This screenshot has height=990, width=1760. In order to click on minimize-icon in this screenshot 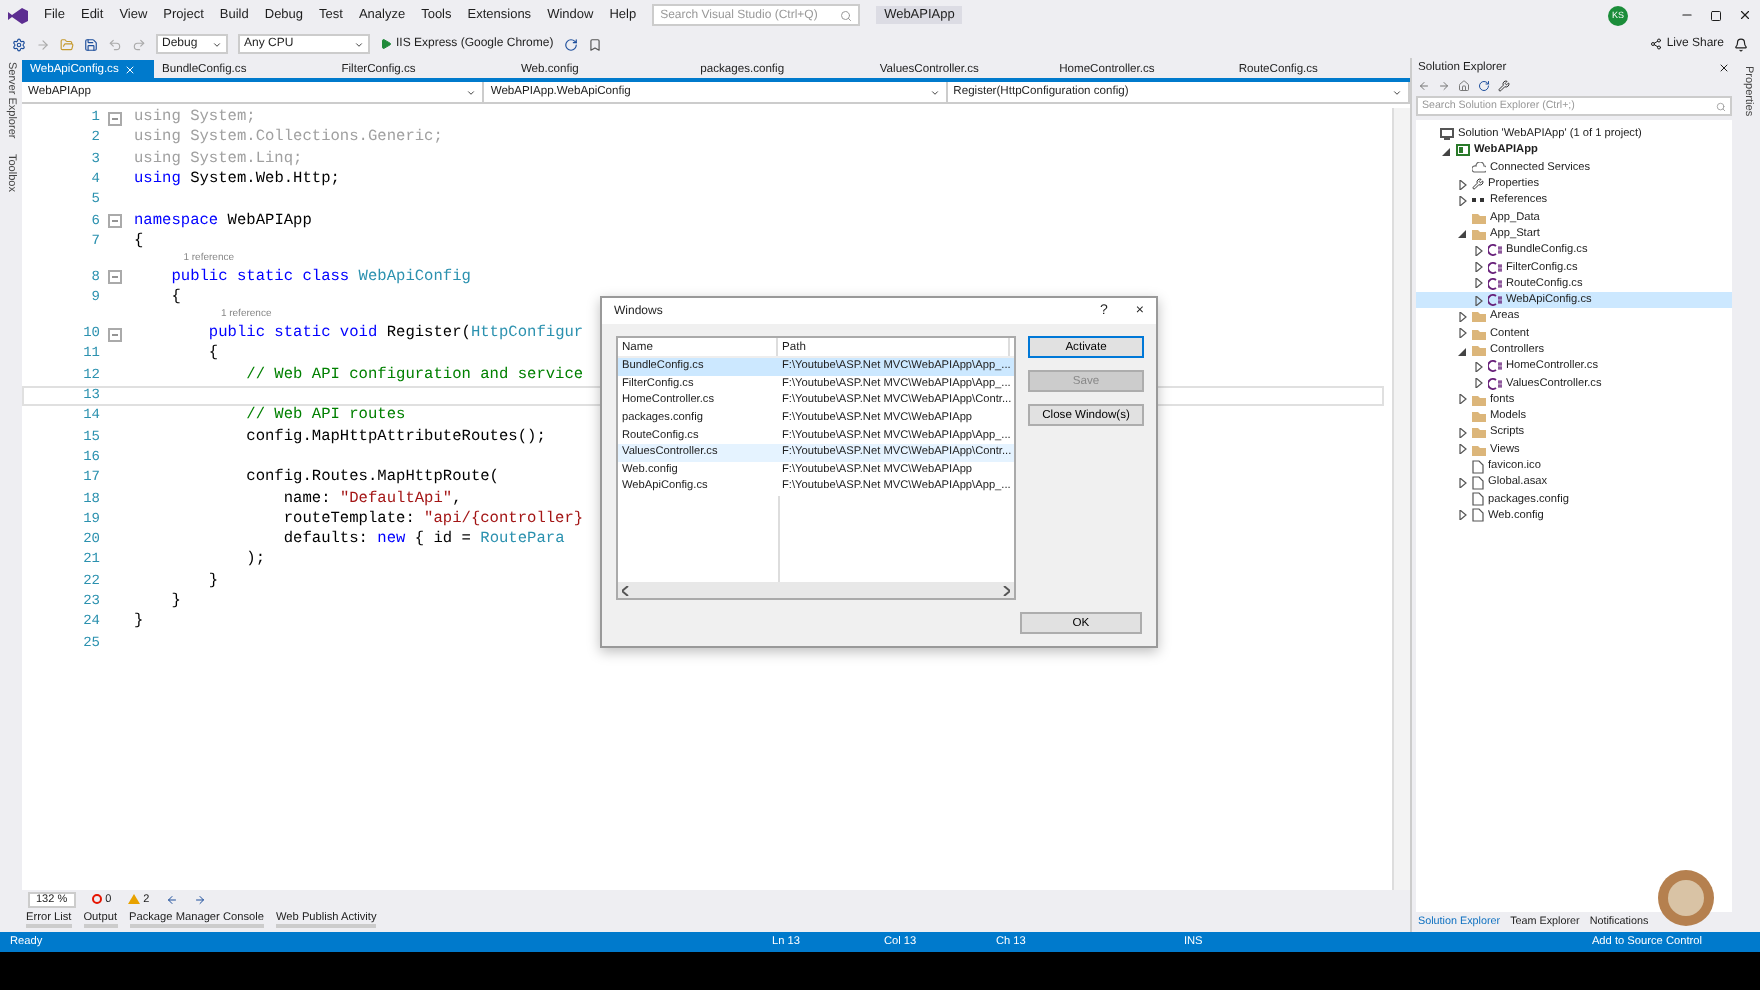, I will do `click(1687, 15)`.